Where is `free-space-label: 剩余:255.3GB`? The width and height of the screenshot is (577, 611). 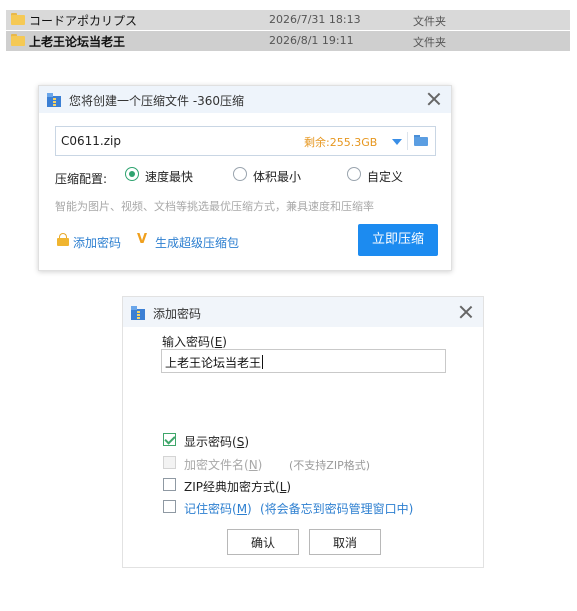
free-space-label: 剩余:255.3GB is located at coordinates (341, 142).